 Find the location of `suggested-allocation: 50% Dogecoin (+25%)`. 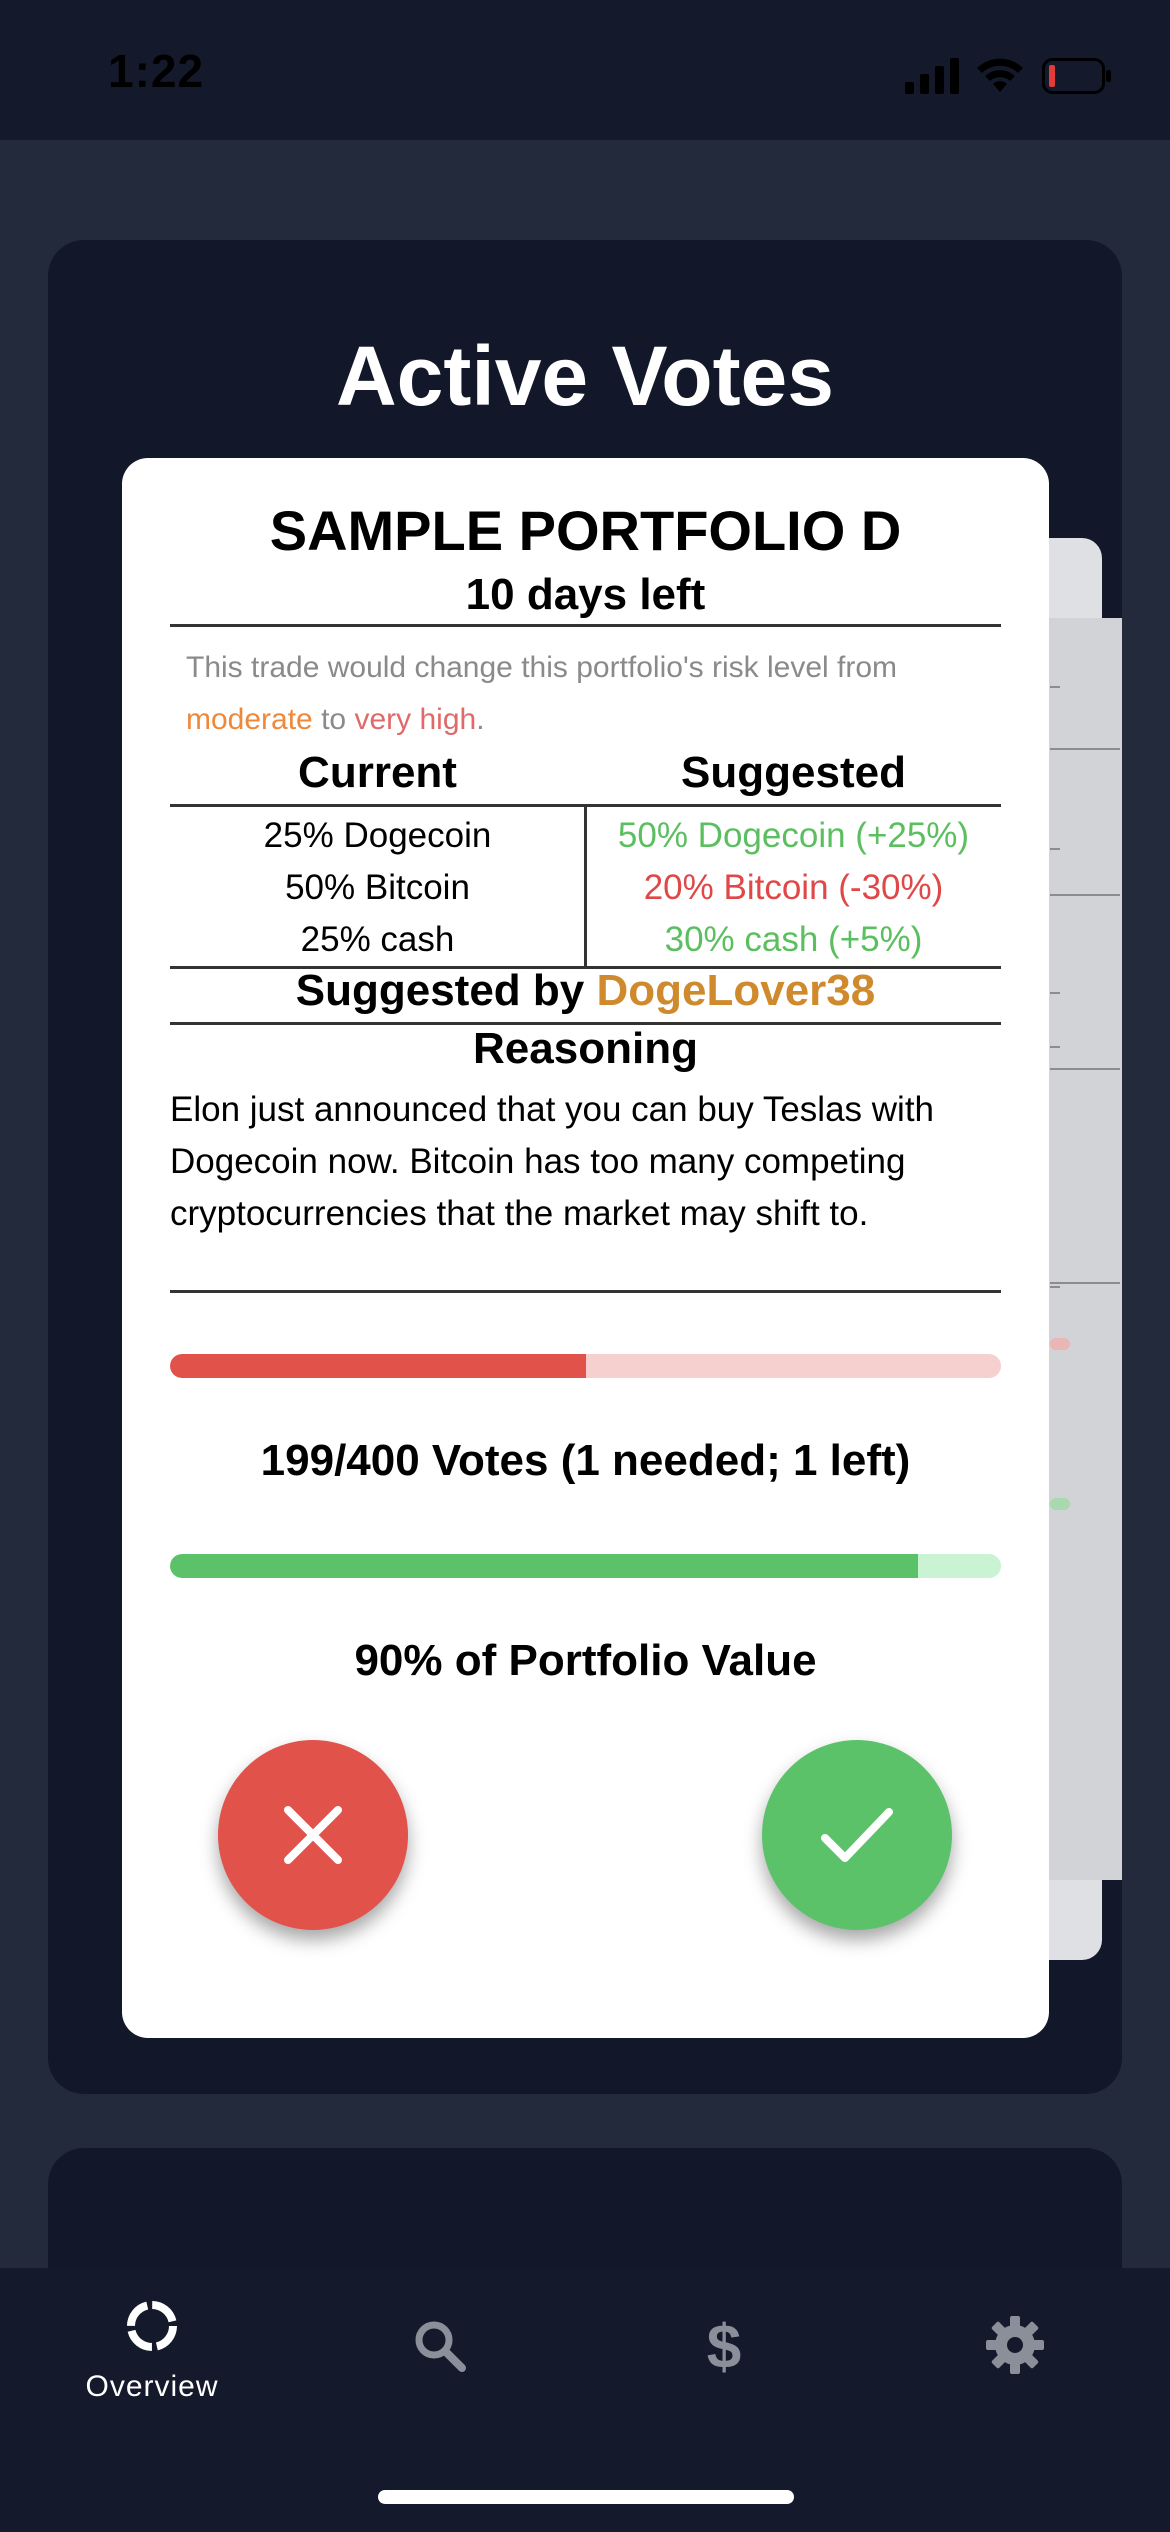

suggested-allocation: 50% Dogecoin (+25%) is located at coordinates (793, 835).